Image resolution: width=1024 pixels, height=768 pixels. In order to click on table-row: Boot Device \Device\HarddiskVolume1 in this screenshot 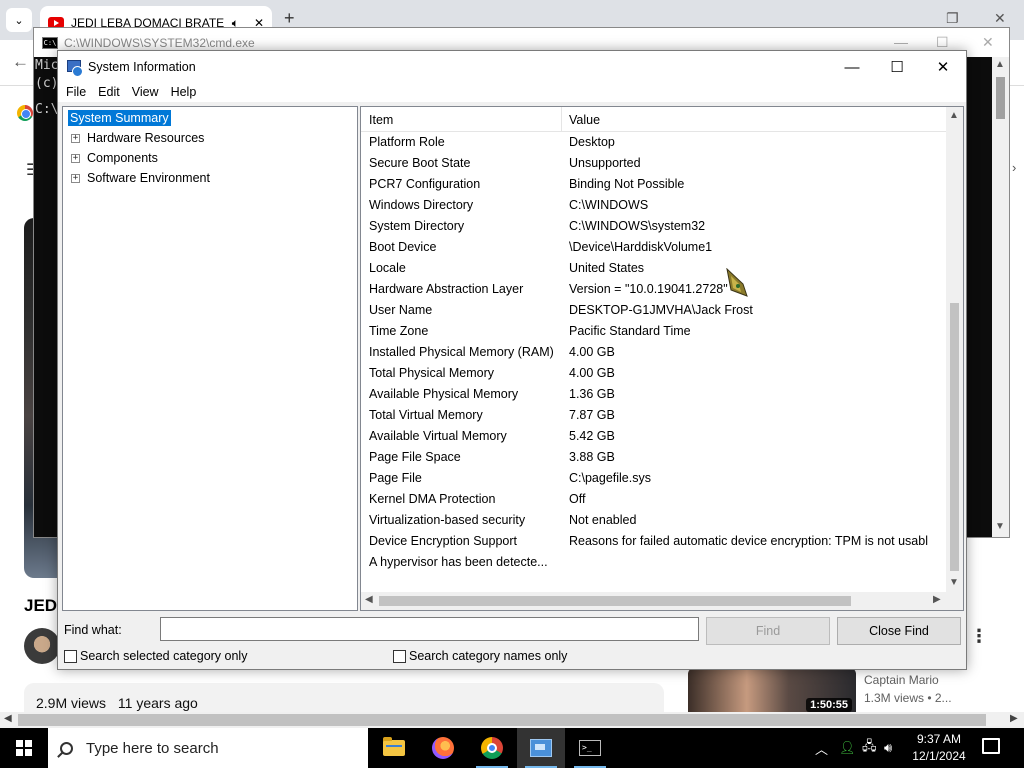, I will do `click(653, 247)`.